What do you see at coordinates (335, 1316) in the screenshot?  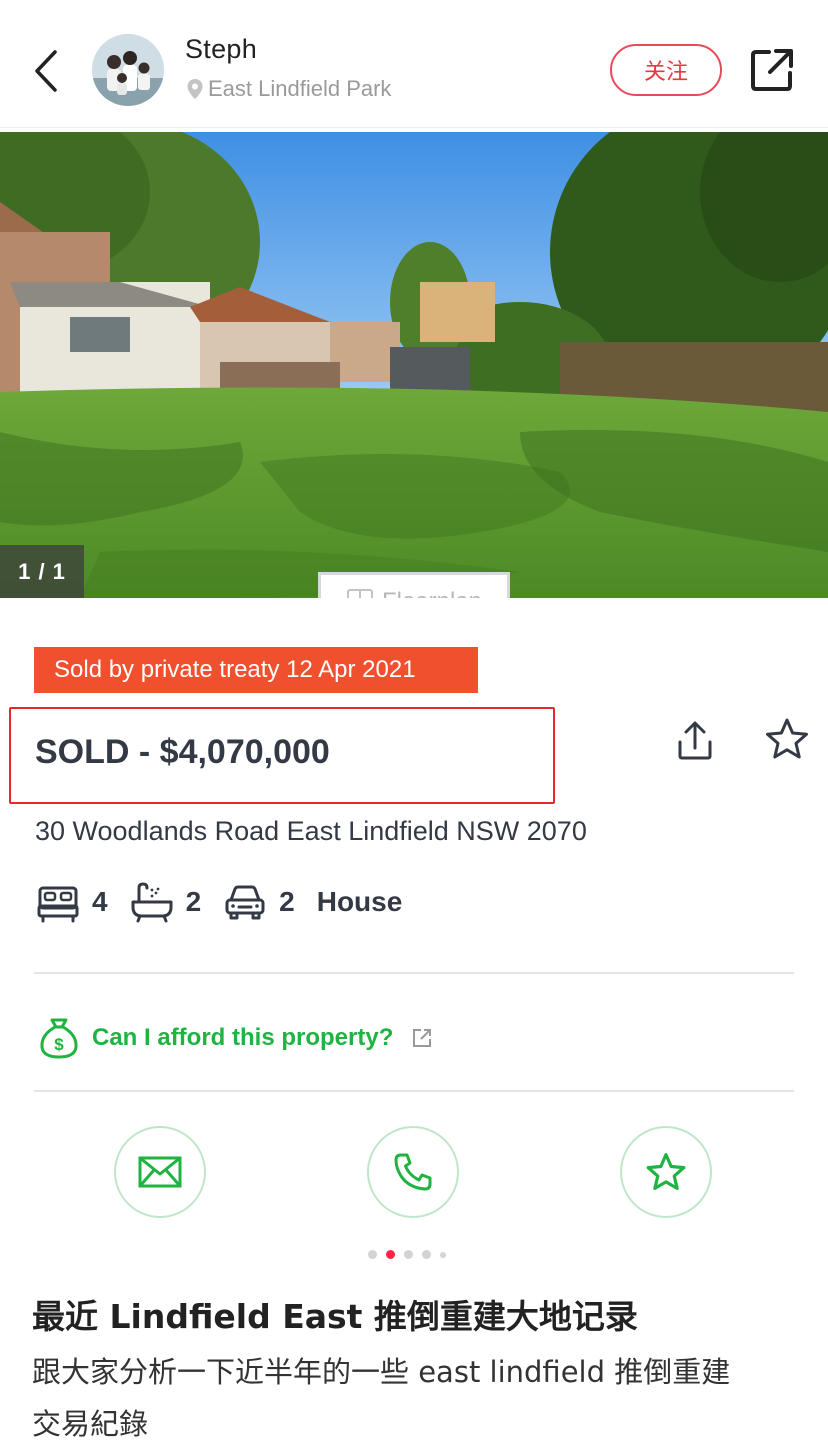 I see `post-title: 最近 Lindfield East 推倒重建大地记录` at bounding box center [335, 1316].